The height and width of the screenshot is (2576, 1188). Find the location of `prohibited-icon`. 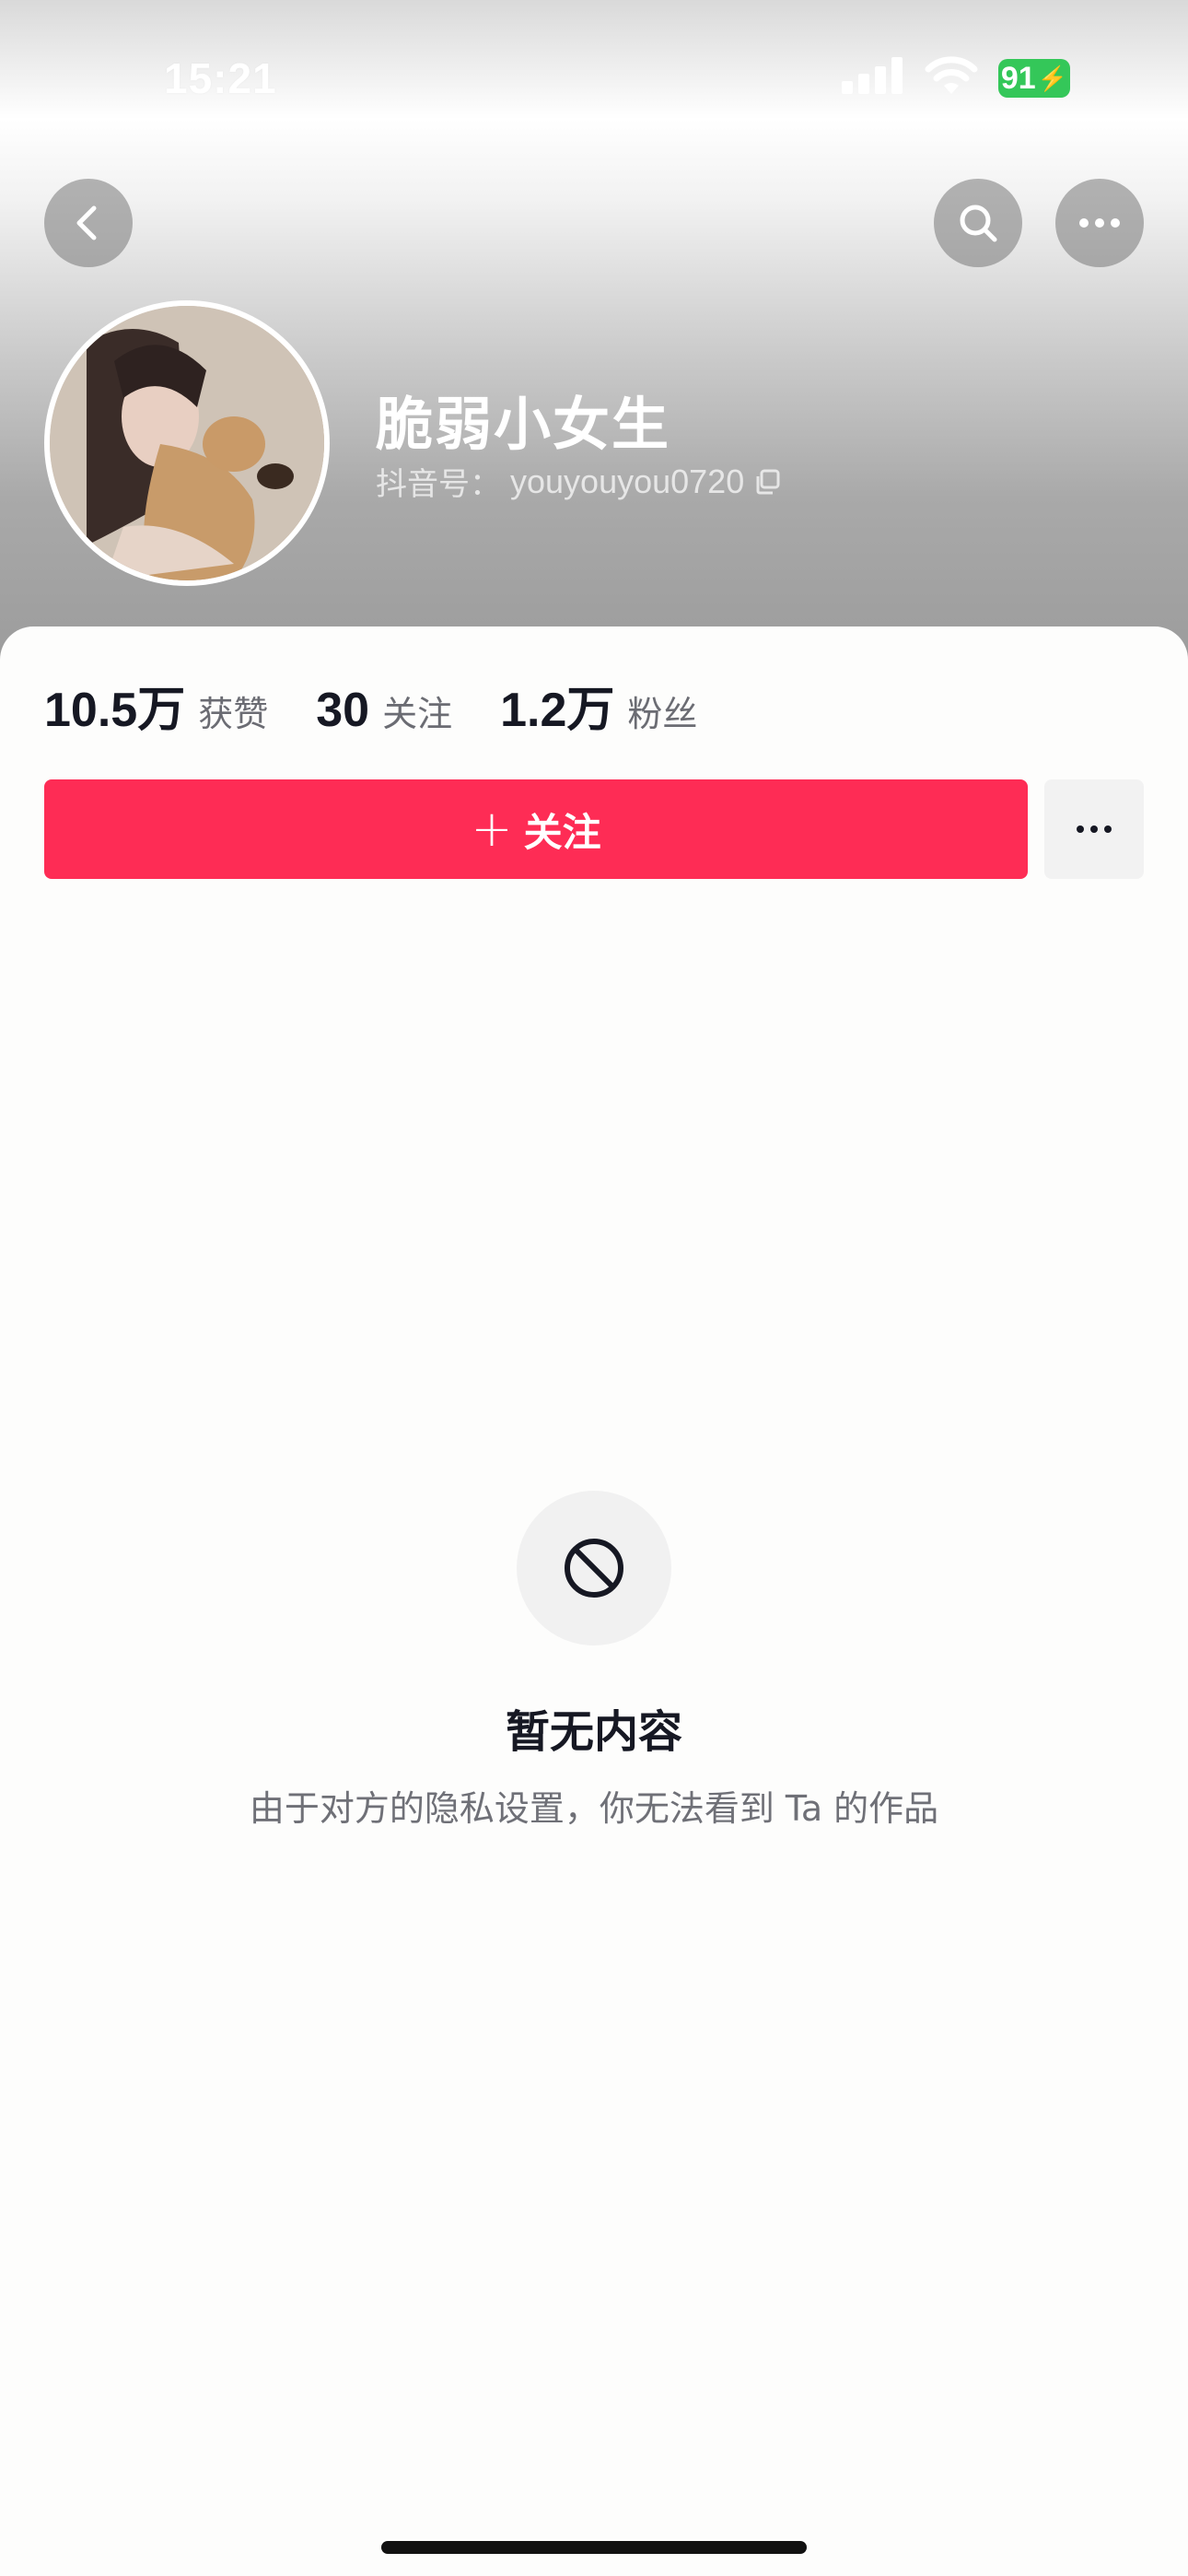

prohibited-icon is located at coordinates (594, 1568).